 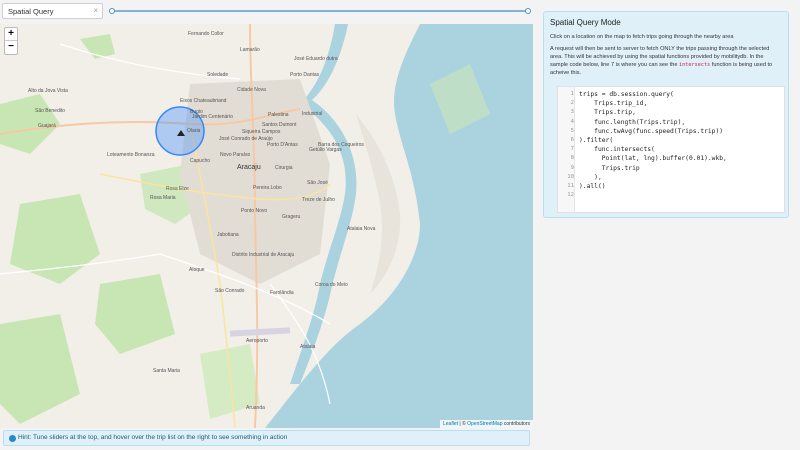 I want to click on map-label: Soledade, so click(x=218, y=75).